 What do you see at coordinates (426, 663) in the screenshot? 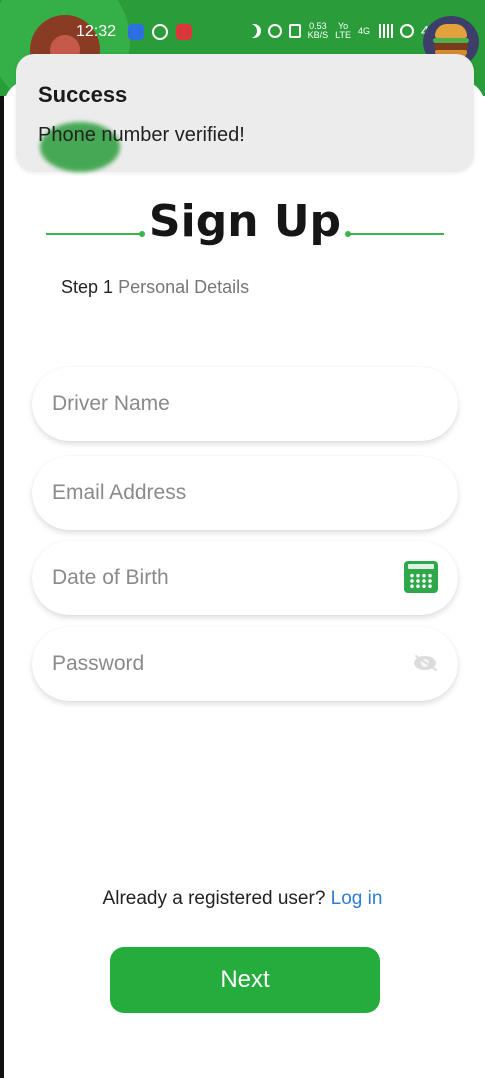
I see `eye-off-icon` at bounding box center [426, 663].